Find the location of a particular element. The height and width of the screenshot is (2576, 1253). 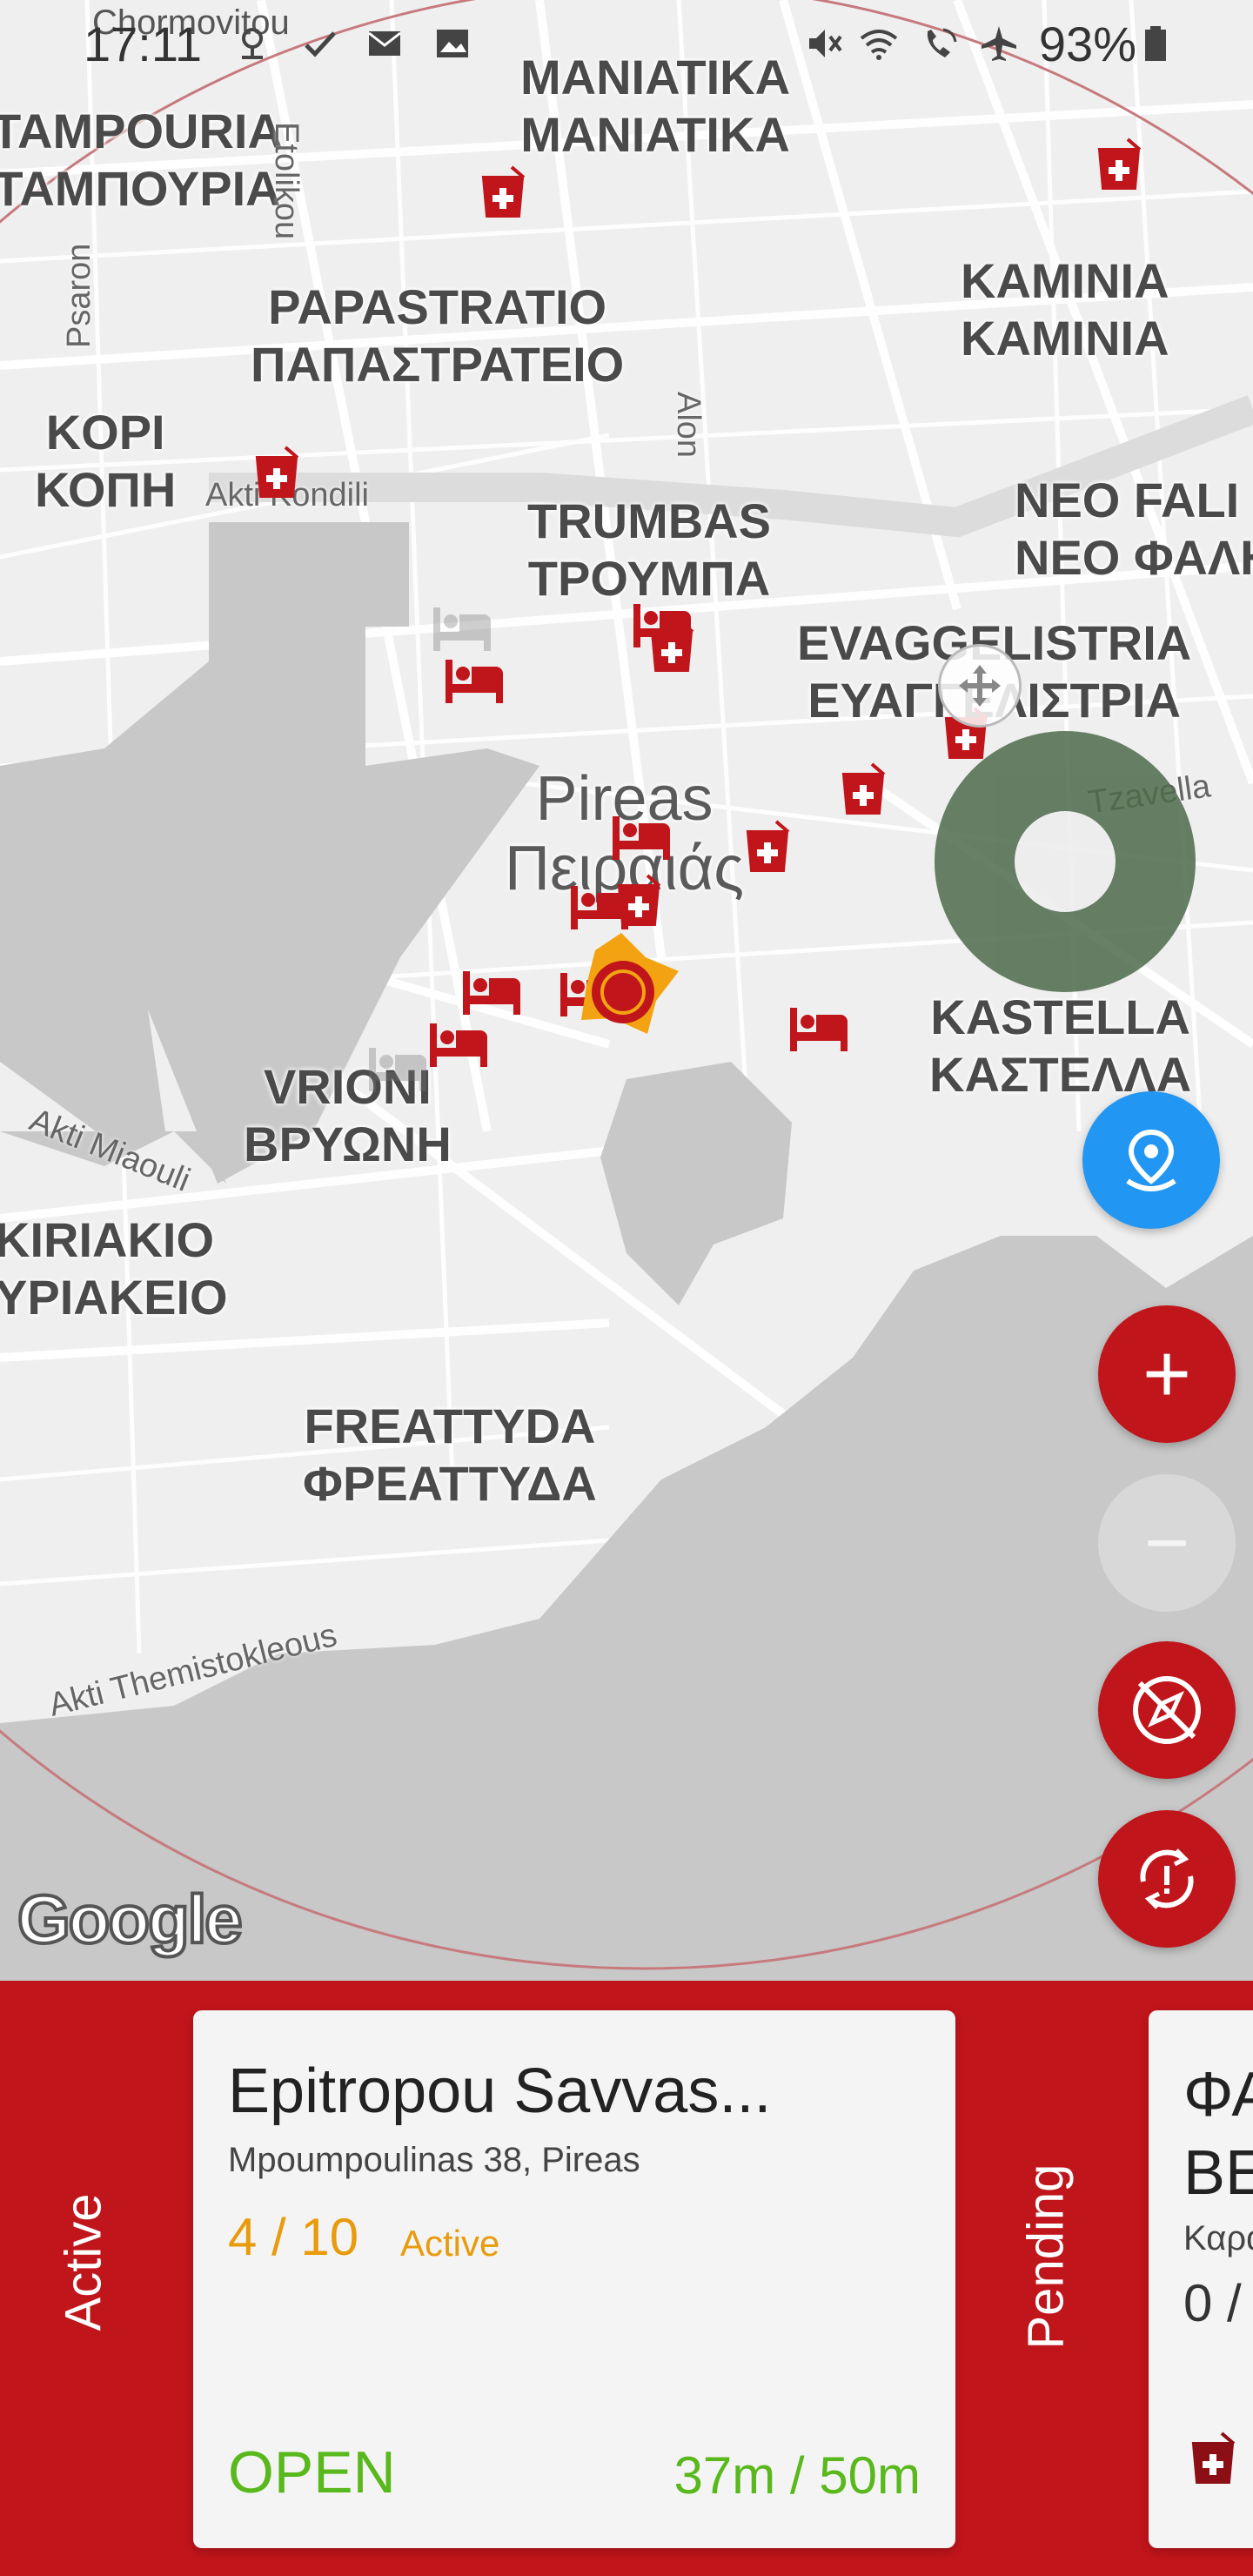

google-attribution: Google is located at coordinates (130, 1919).